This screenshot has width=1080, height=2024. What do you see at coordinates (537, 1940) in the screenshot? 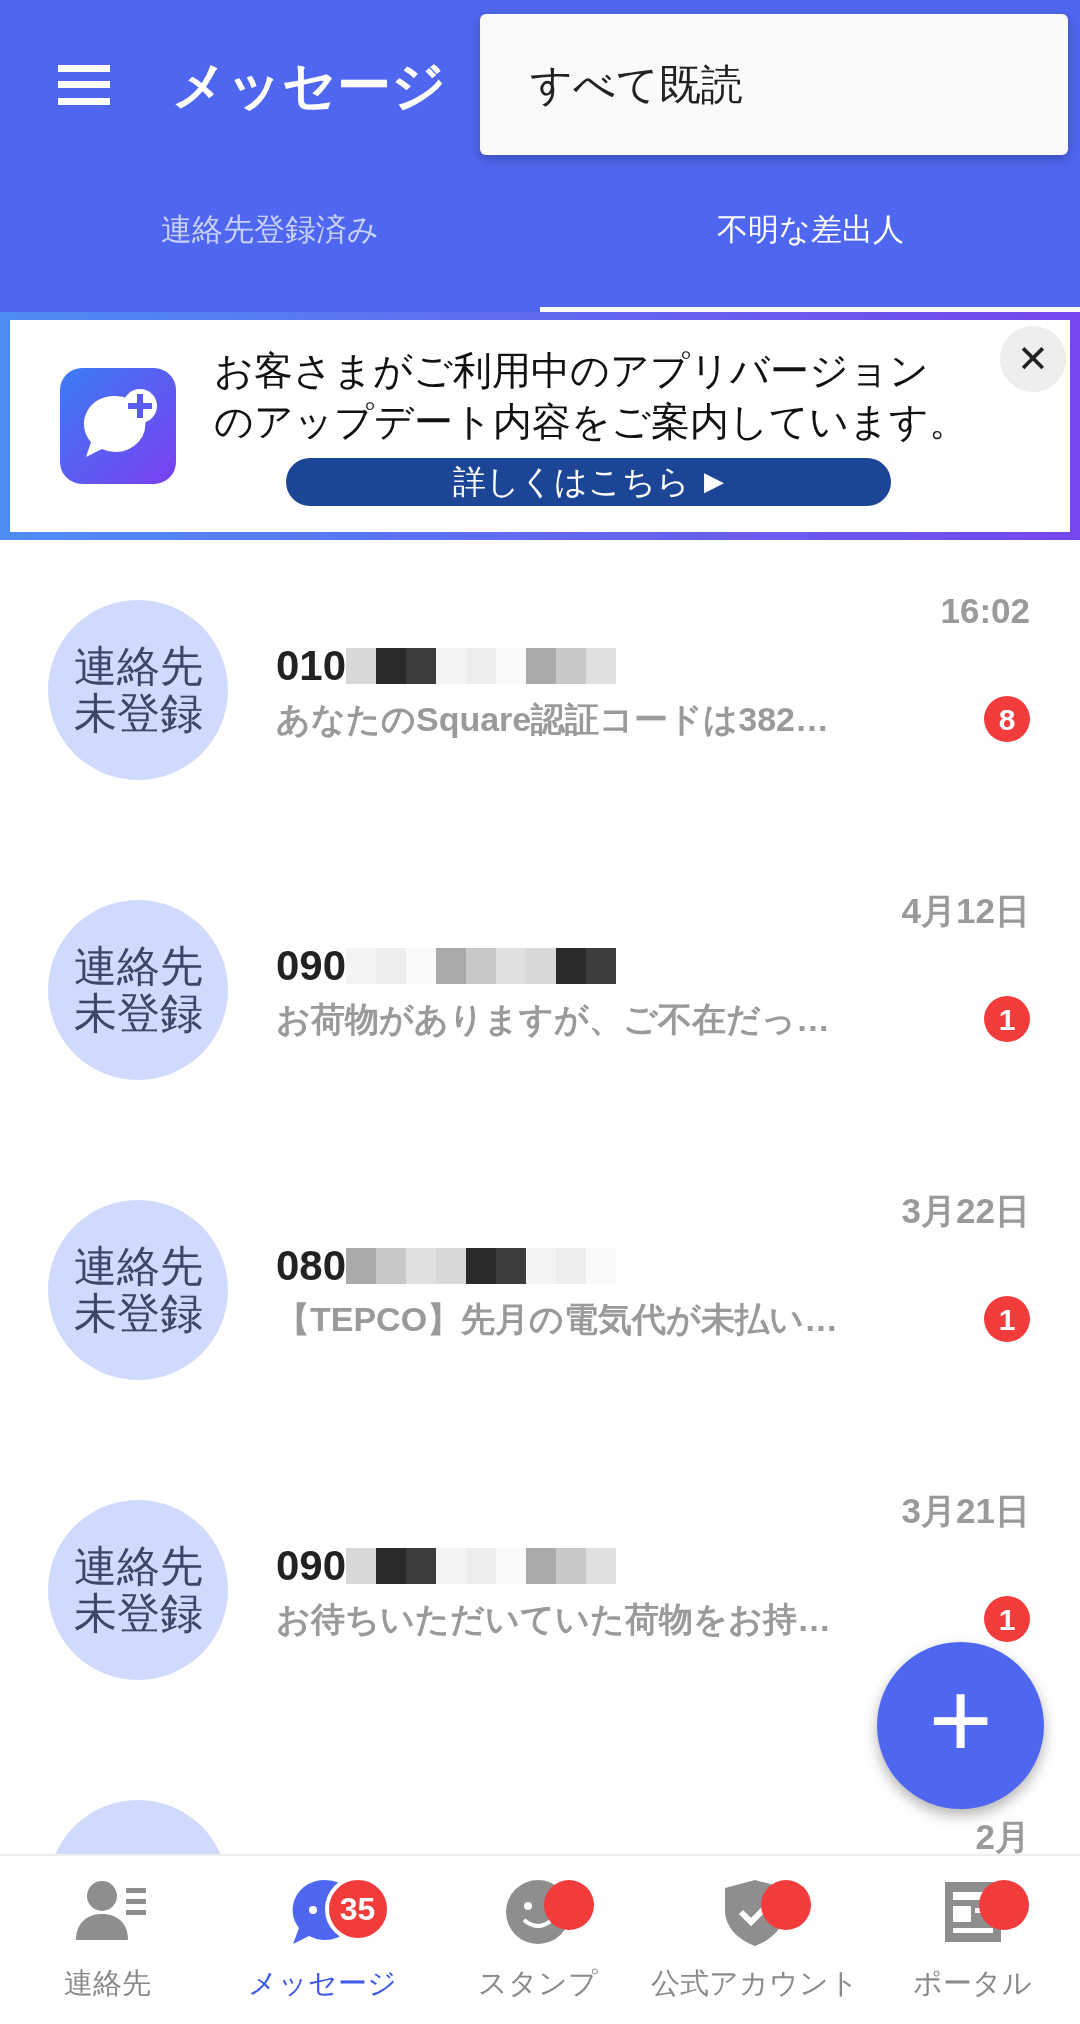
I see `nav-tab: スタンプ` at bounding box center [537, 1940].